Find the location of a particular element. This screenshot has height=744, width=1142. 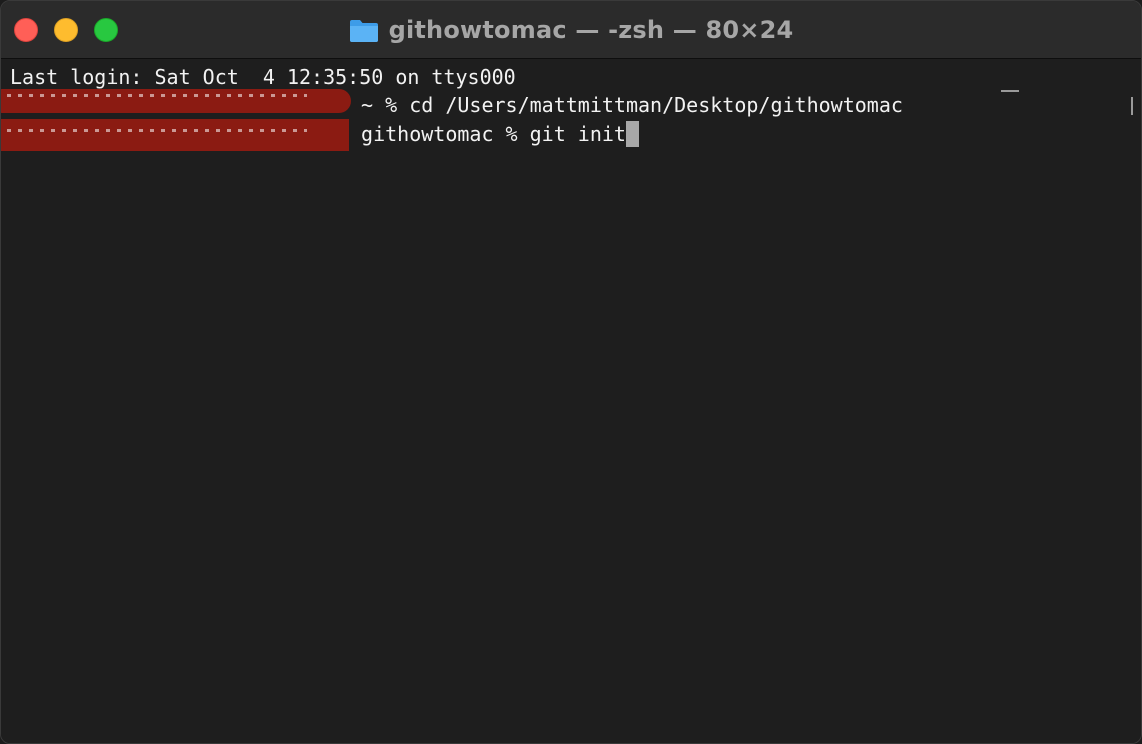

text-cursor is located at coordinates (632, 134).